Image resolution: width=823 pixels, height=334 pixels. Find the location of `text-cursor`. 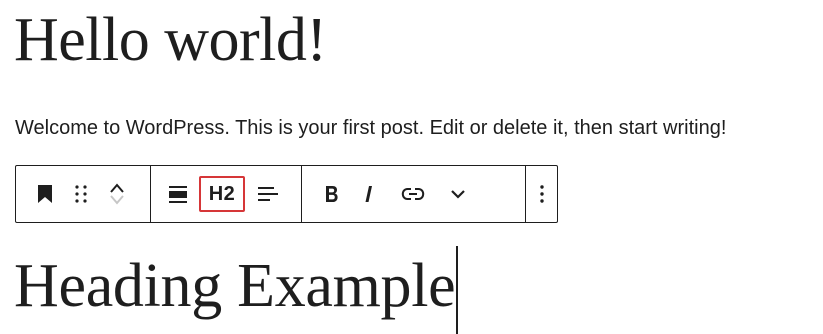

text-cursor is located at coordinates (457, 290).